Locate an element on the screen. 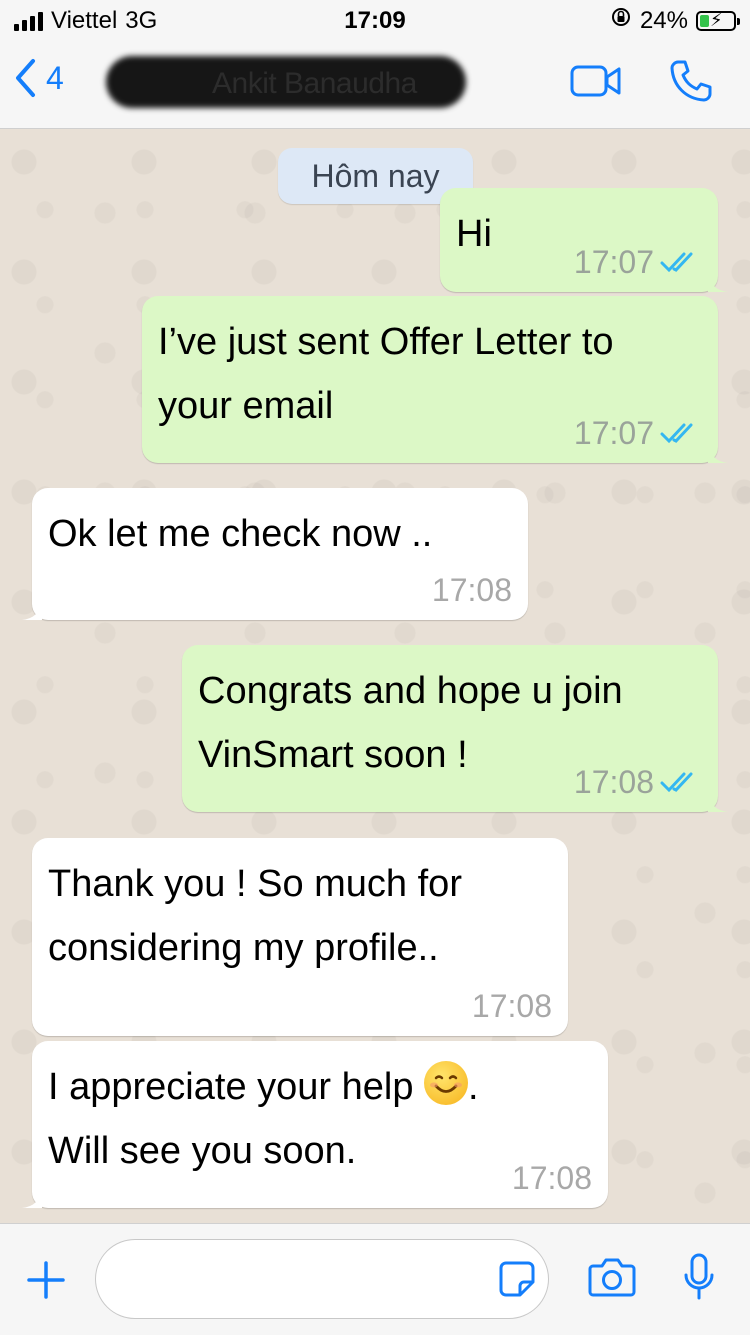 The width and height of the screenshot is (750, 1335). message-text-part: I appreciate your help is located at coordinates (236, 1087).